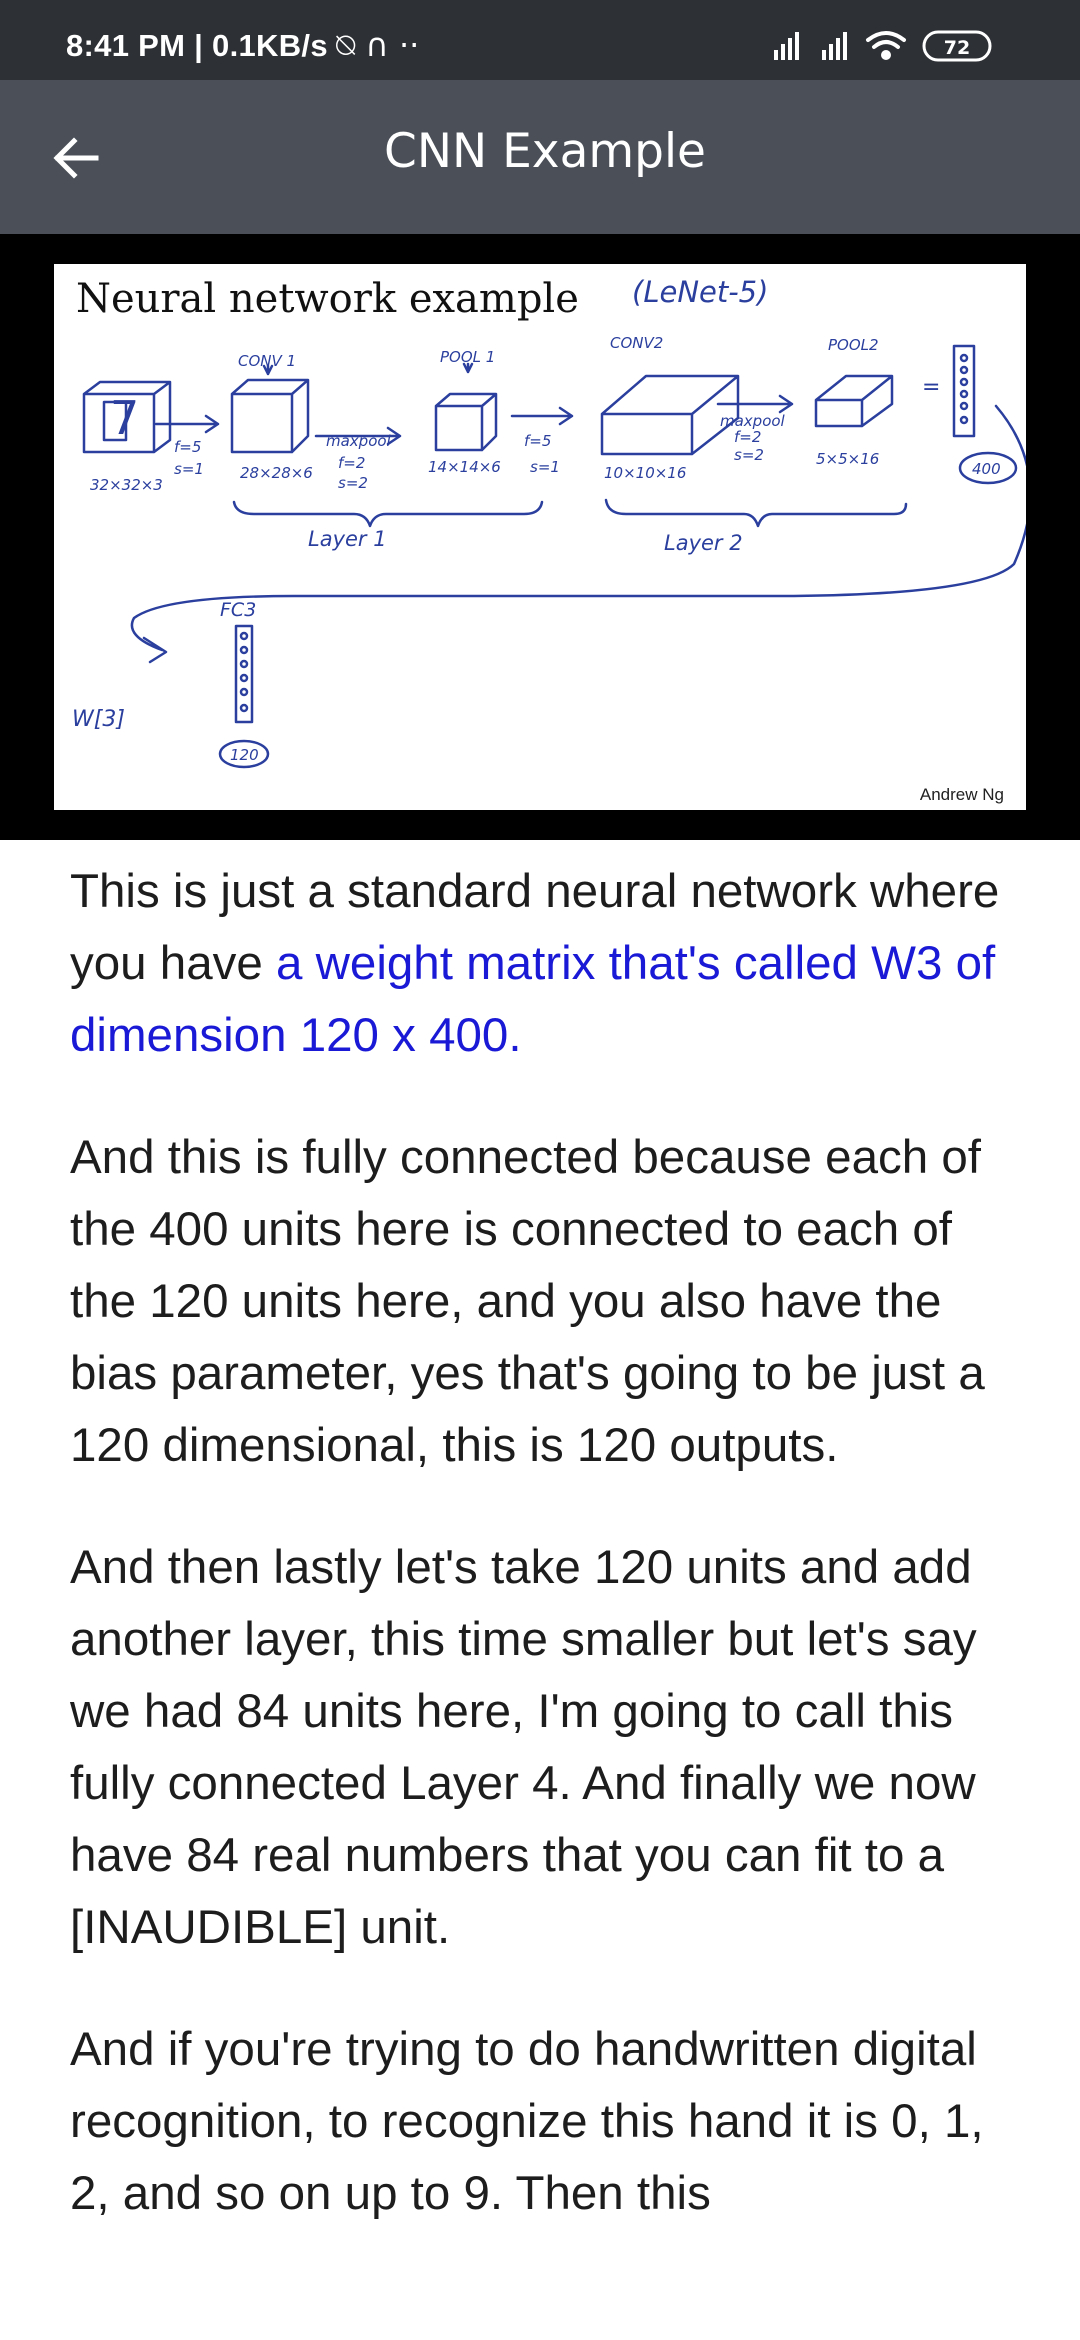 The height and width of the screenshot is (2340, 1080). What do you see at coordinates (545, 467) in the screenshot?
I see `conv2-stride: s=1` at bounding box center [545, 467].